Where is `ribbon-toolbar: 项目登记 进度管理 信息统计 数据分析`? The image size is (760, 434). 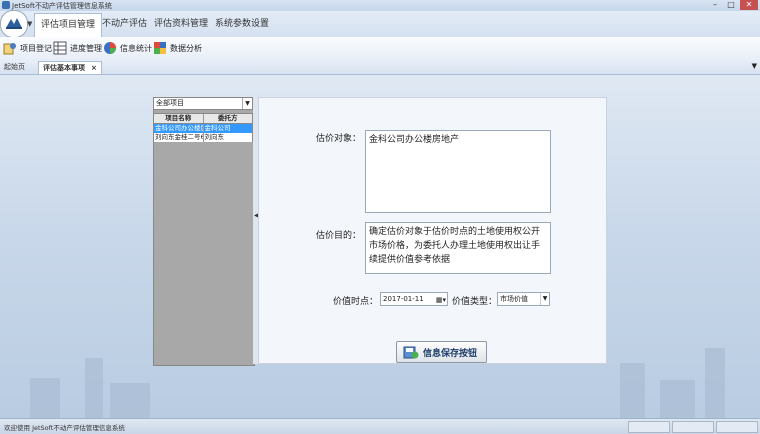 ribbon-toolbar: 项目登记 进度管理 信息统计 数据分析 is located at coordinates (380, 49).